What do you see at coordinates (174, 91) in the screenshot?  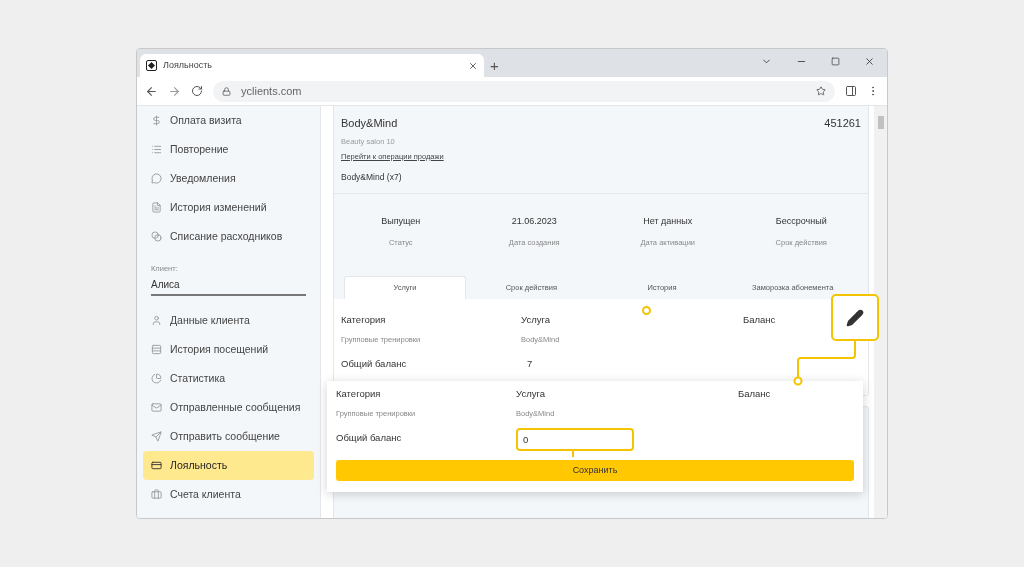 I see `forward-icon` at bounding box center [174, 91].